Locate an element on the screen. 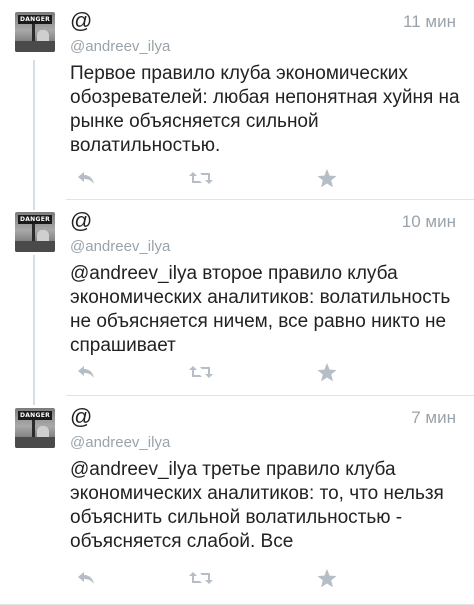 The height and width of the screenshot is (605, 474). timestamp: 10 мин is located at coordinates (428, 221).